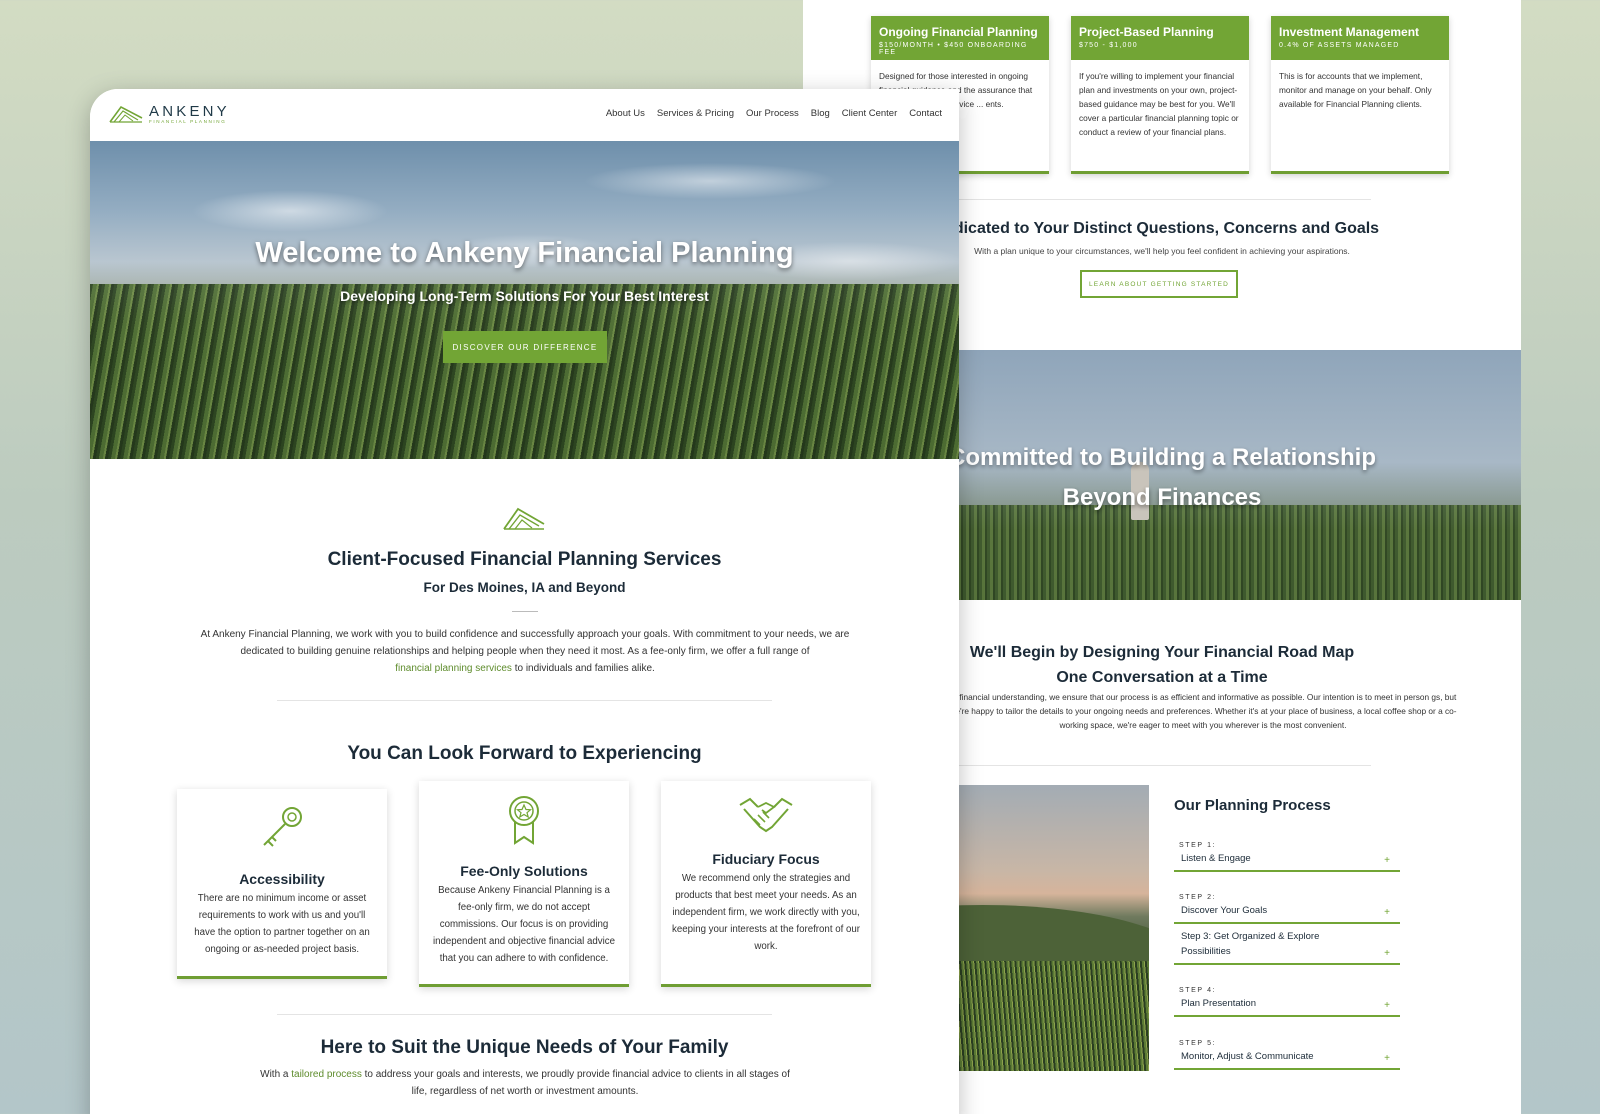 The image size is (1600, 1114). What do you see at coordinates (524, 253) in the screenshot?
I see `hero-title: Welcome to Ankeny Financial Planning` at bounding box center [524, 253].